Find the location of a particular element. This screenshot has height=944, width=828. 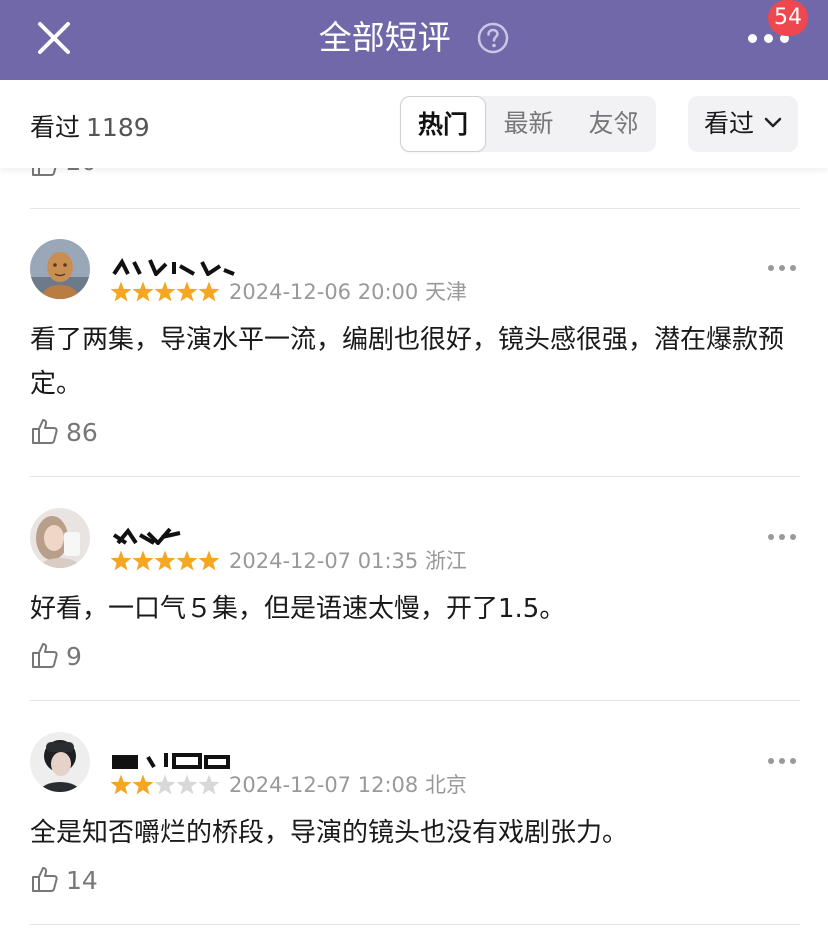

help-icon is located at coordinates (493, 38).